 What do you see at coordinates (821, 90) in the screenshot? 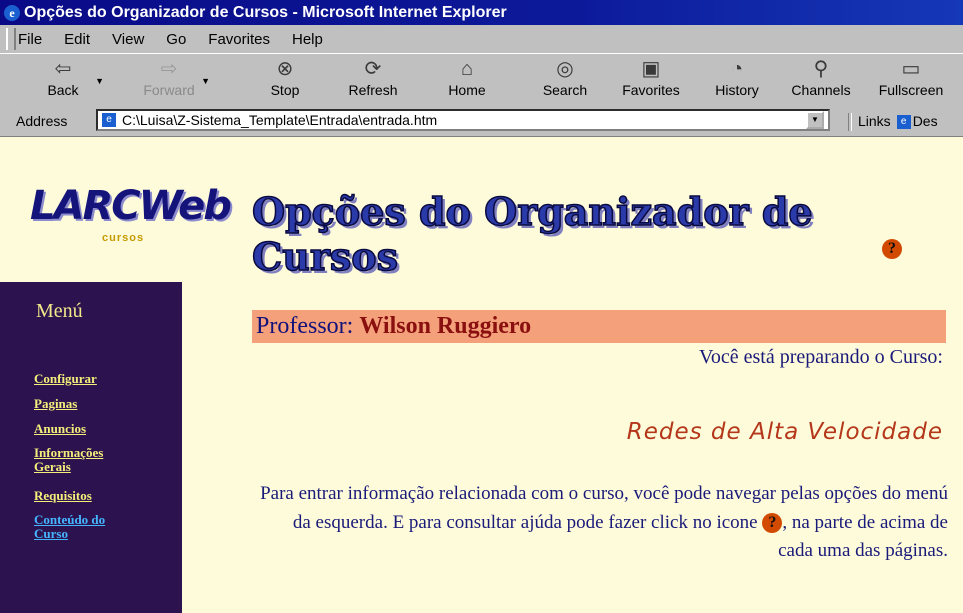
I see `channels-label: Channels` at bounding box center [821, 90].